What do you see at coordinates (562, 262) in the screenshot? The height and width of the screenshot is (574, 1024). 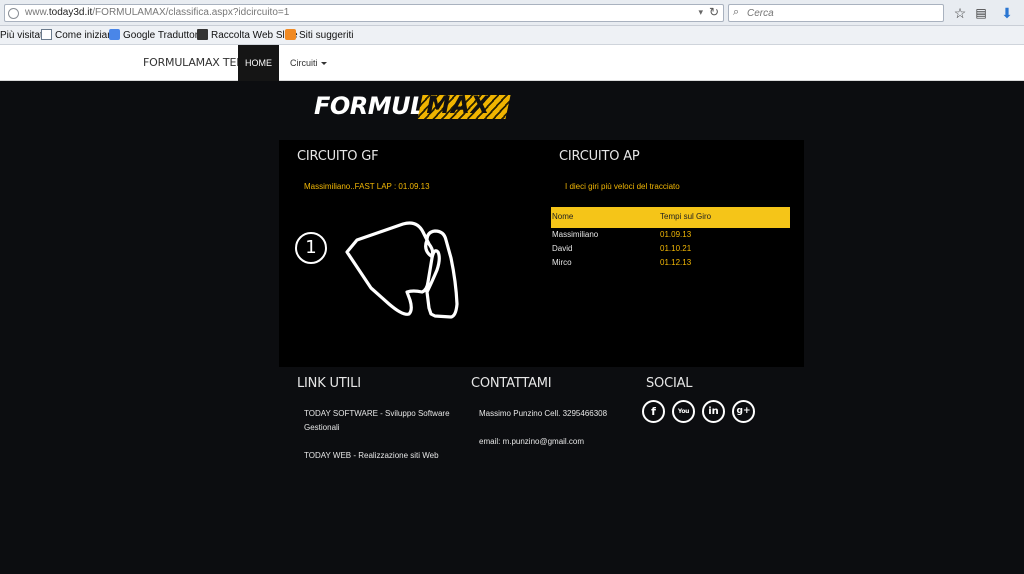 I see `driver-name: Mirco` at bounding box center [562, 262].